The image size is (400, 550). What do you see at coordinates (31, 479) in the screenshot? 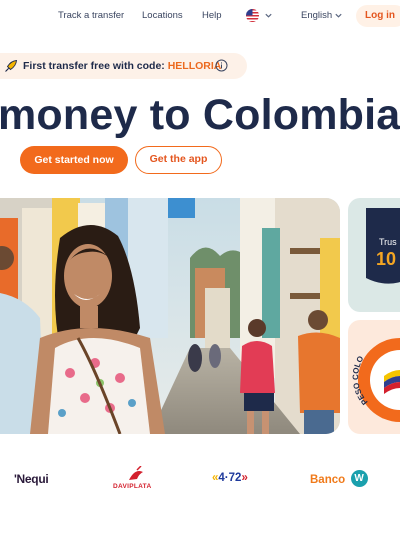
I see `nequi-logo: 'Nequi` at bounding box center [31, 479].